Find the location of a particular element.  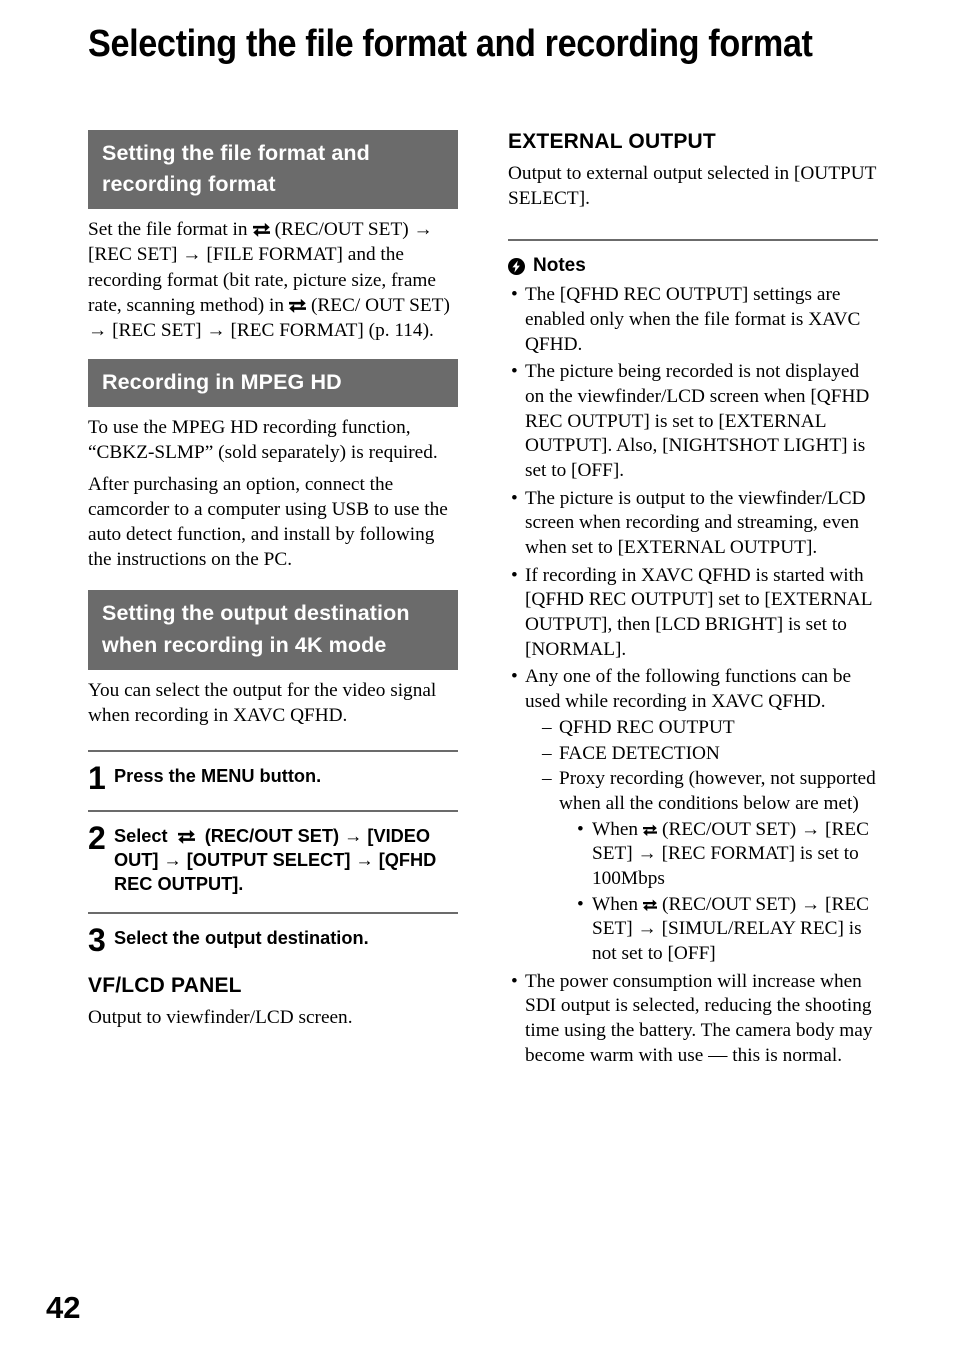

vf-lcd-panel-paragraph: Output to viewfinder/LCD screen. is located at coordinates (220, 1018).